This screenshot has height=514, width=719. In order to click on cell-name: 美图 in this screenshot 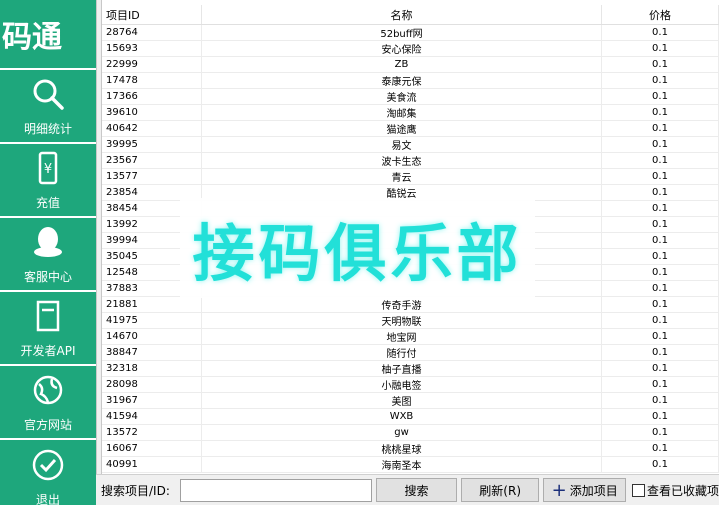, I will do `click(402, 400)`.